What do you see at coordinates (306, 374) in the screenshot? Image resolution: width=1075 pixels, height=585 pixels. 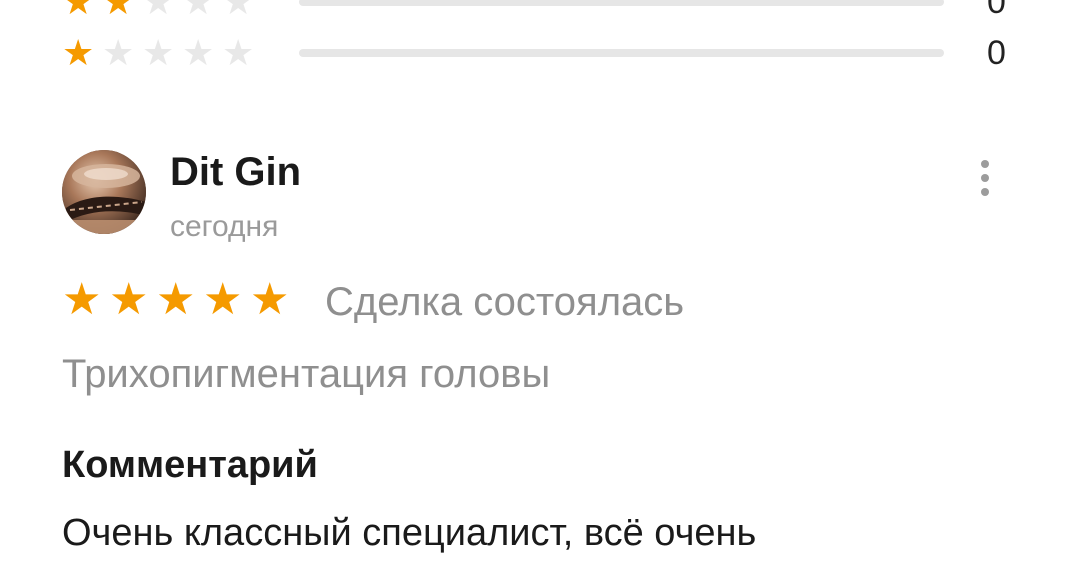 I see `service-name: Трихопигментация головы` at bounding box center [306, 374].